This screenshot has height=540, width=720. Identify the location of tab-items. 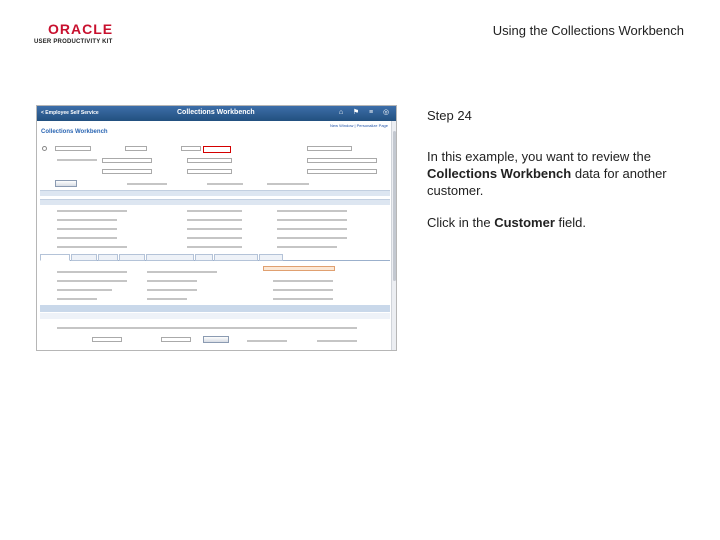
(108, 257).